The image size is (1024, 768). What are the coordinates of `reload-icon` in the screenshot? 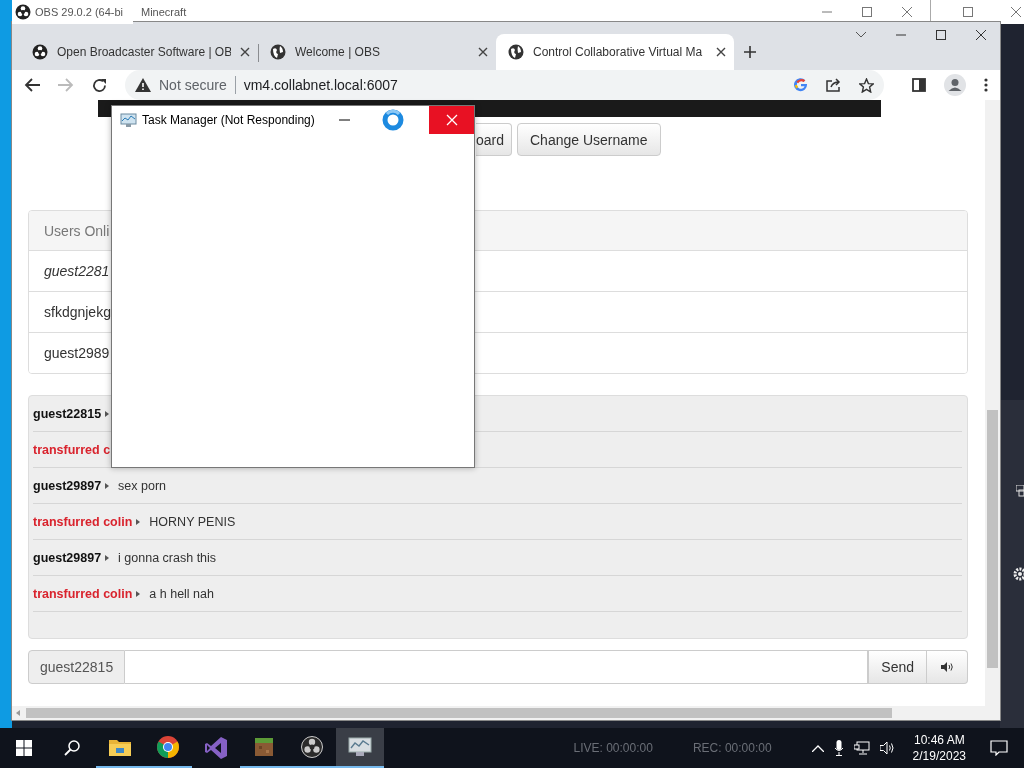 It's located at (99, 85).